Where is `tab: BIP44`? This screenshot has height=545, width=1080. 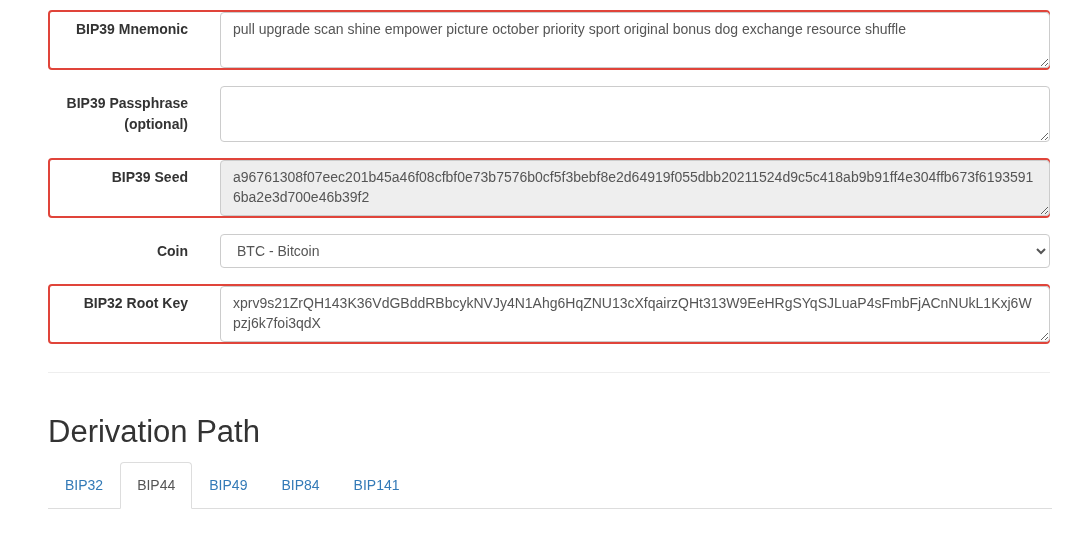 tab: BIP44 is located at coordinates (156, 486).